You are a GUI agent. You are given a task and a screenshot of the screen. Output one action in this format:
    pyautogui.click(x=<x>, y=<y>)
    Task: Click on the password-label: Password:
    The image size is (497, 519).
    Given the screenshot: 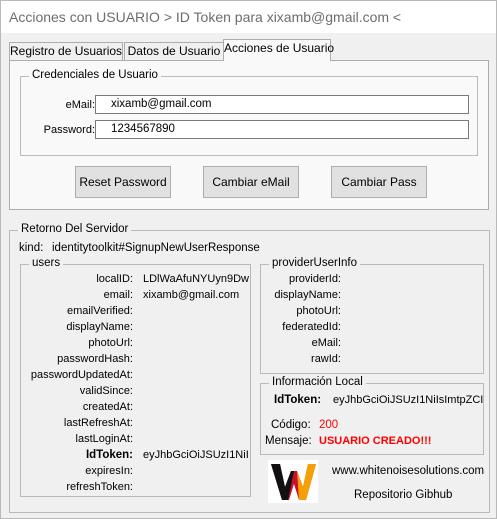 What is the action you would take?
    pyautogui.click(x=69, y=130)
    